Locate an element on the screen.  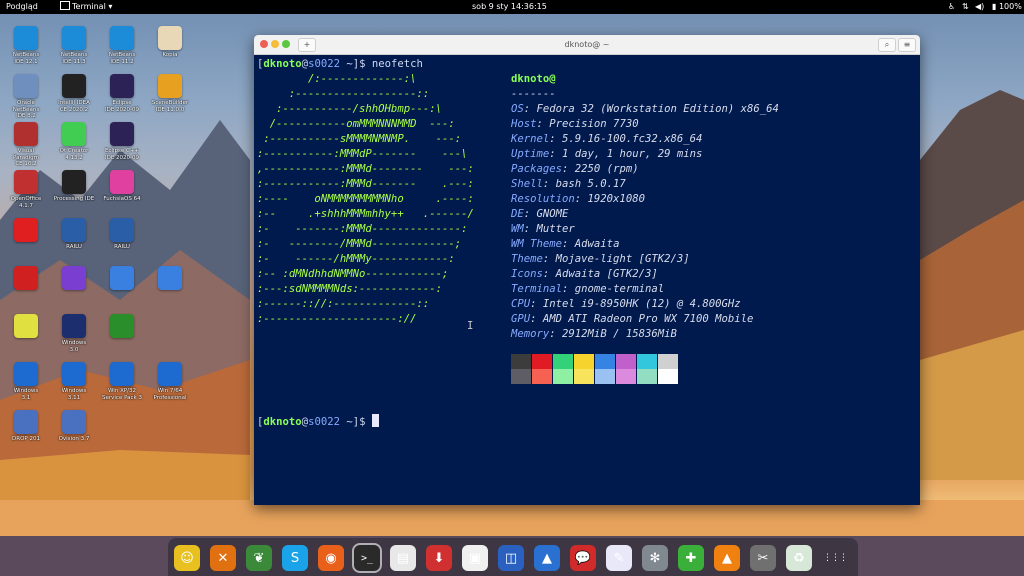
info-user: dknoto@ is located at coordinates (533, 79).